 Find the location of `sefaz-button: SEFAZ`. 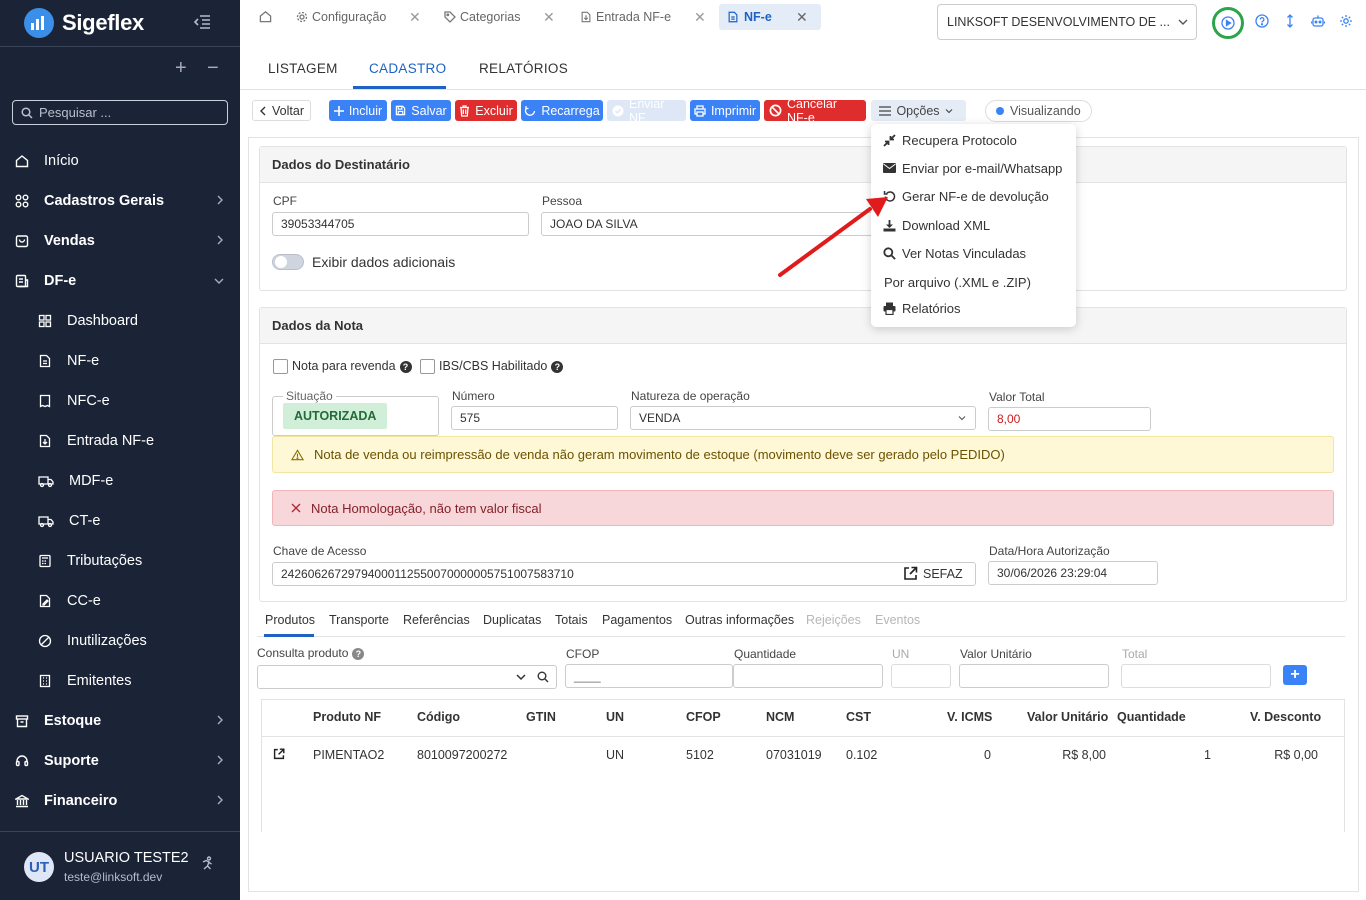

sefaz-button: SEFAZ is located at coordinates (933, 573).